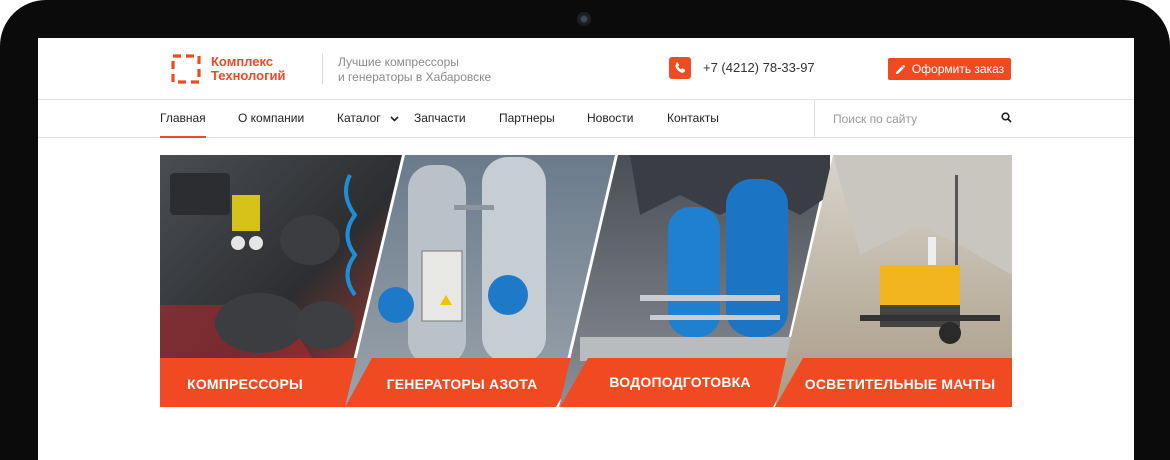 Image resolution: width=1170 pixels, height=460 pixels. I want to click on nav-item-label: Главная, so click(183, 118).